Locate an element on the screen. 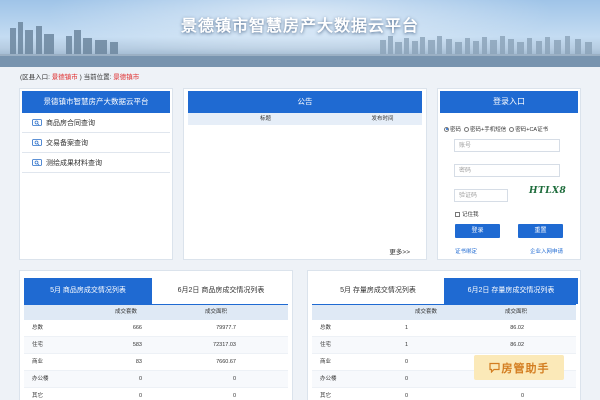  current-location-label: ) 当前位置: is located at coordinates (95, 77).